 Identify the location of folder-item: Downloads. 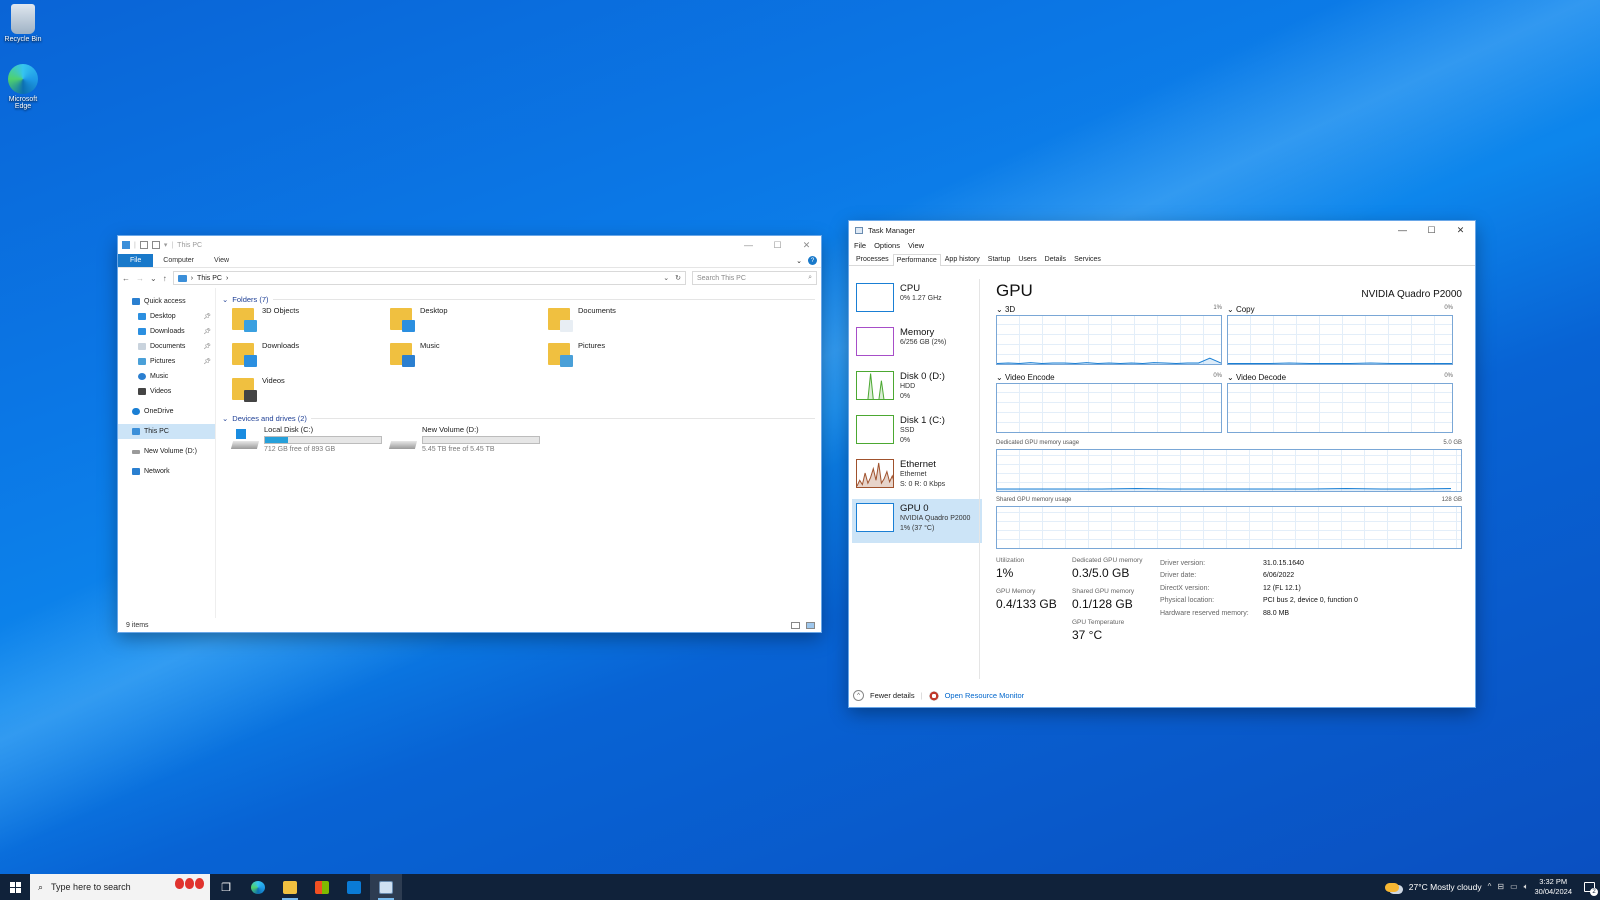
(311, 356).